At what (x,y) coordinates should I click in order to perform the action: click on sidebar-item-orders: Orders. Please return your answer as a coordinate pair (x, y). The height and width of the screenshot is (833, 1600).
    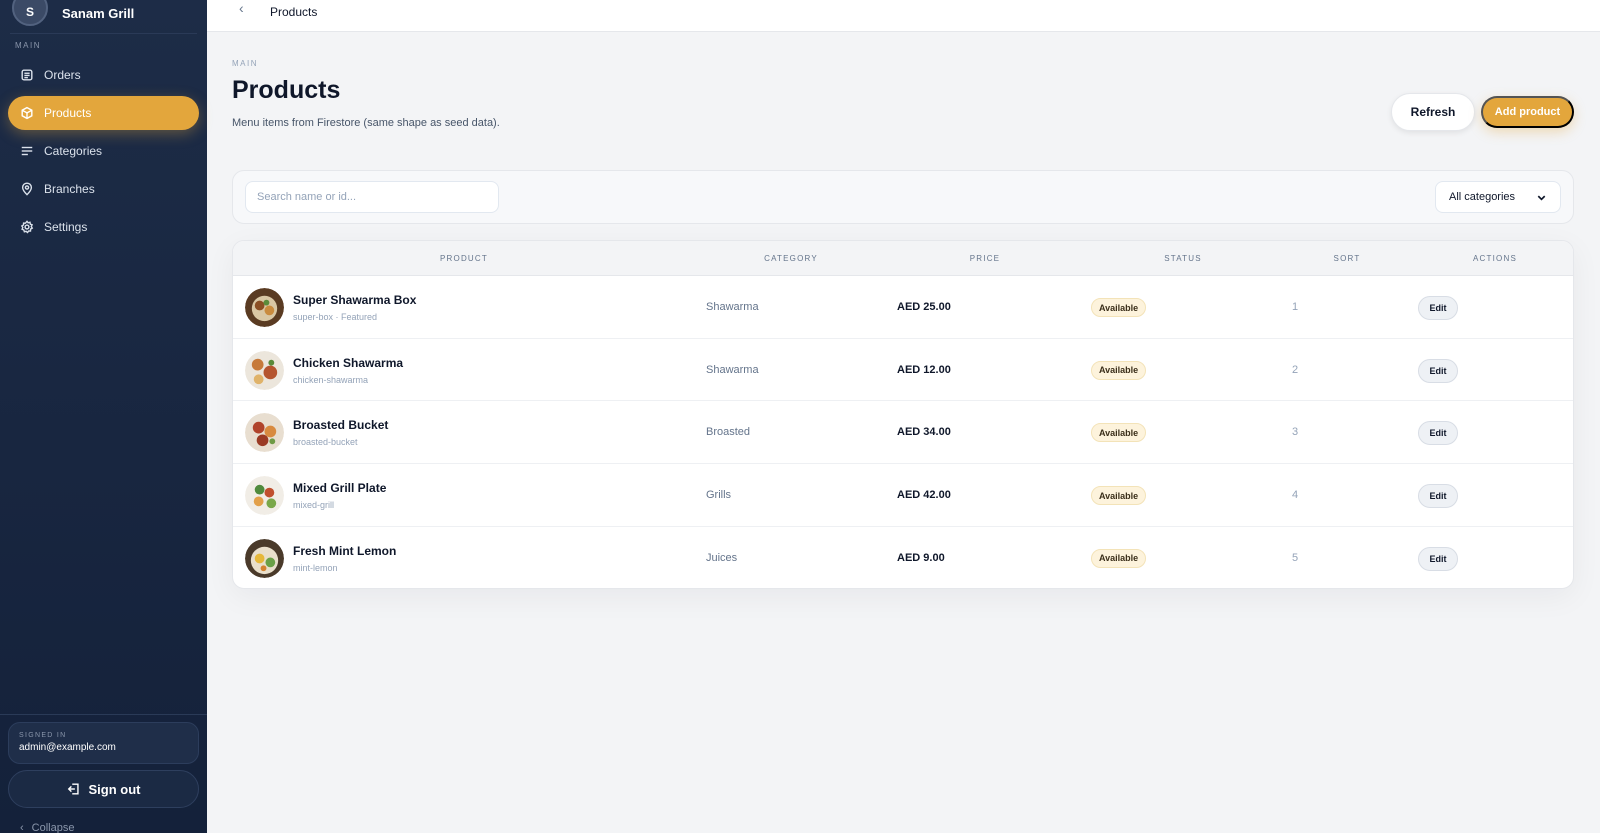
    Looking at the image, I should click on (103, 75).